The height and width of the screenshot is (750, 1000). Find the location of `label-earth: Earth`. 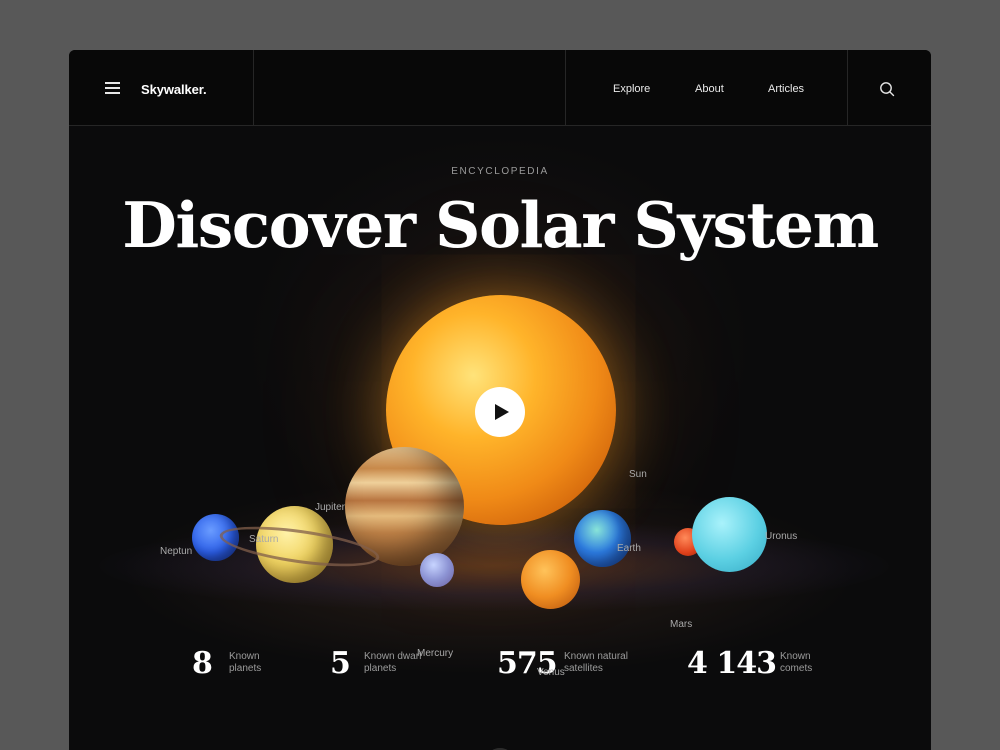

label-earth: Earth is located at coordinates (629, 548).